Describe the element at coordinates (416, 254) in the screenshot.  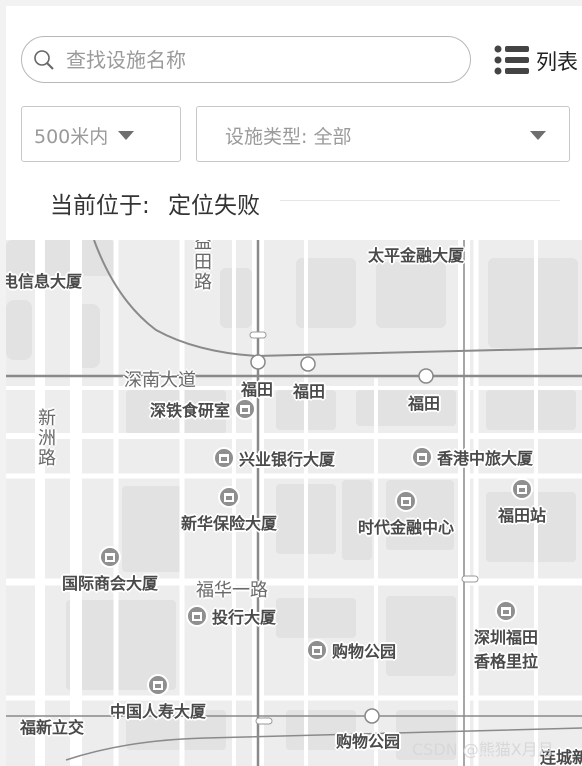
I see `poi-label: 太平金融大厦` at that location.